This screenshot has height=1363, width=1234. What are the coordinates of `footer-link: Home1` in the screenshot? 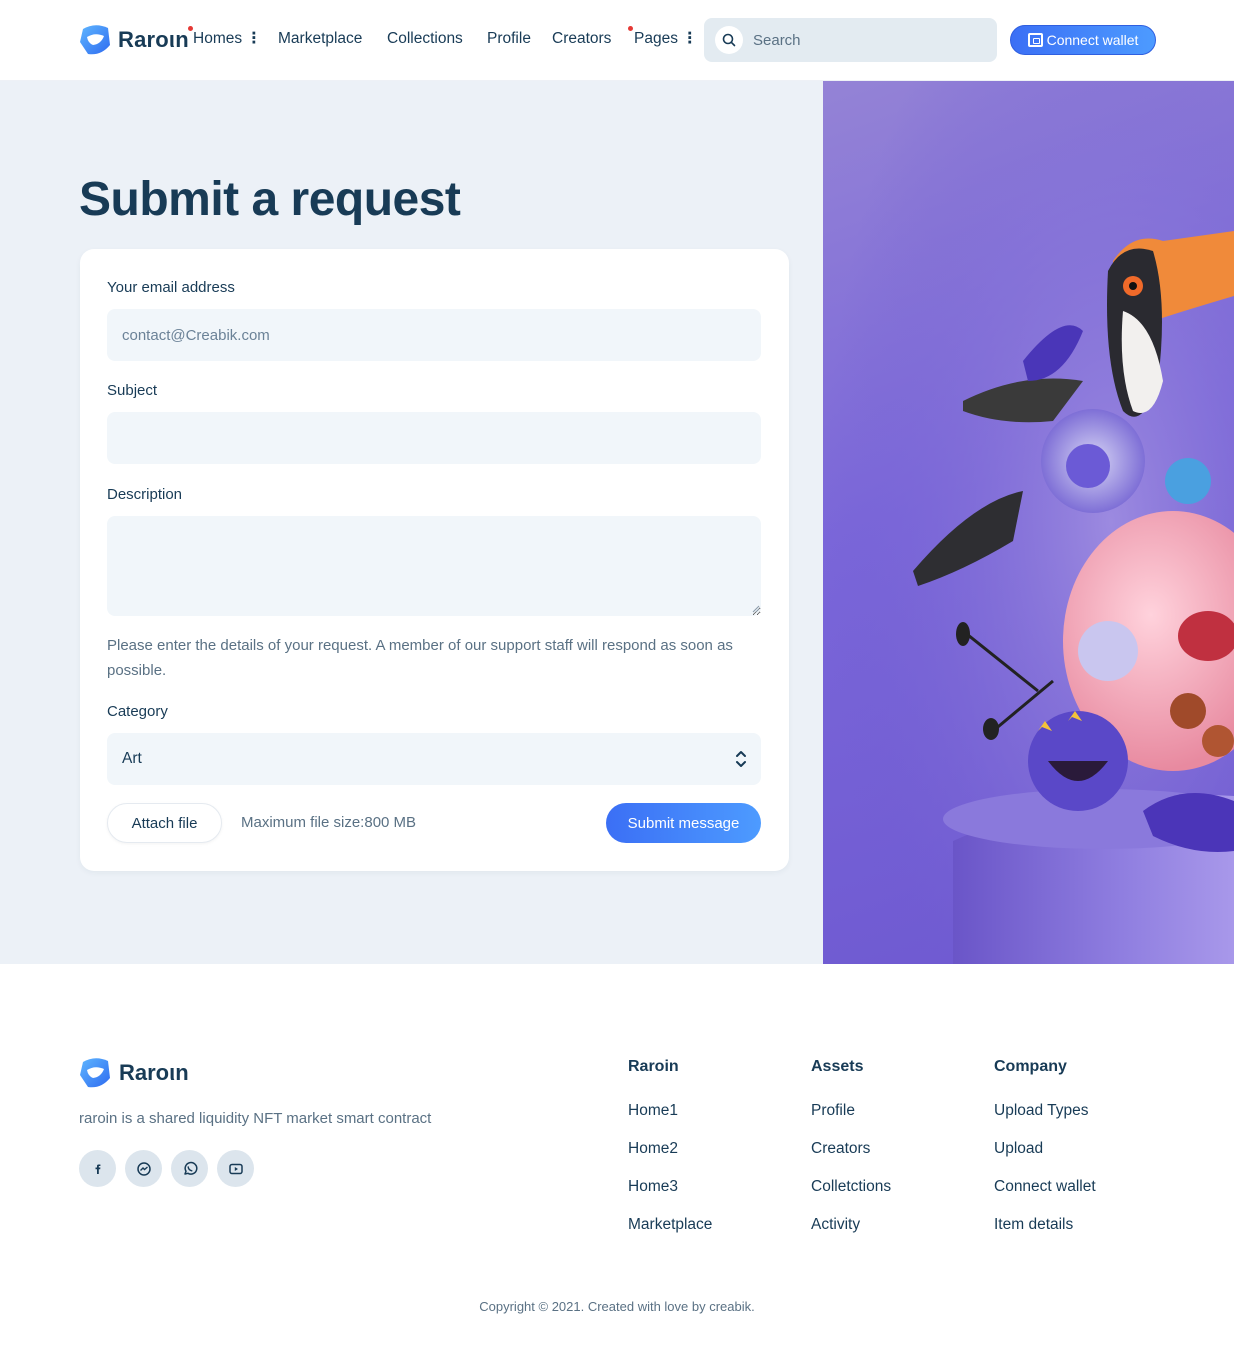 It's located at (670, 1120).